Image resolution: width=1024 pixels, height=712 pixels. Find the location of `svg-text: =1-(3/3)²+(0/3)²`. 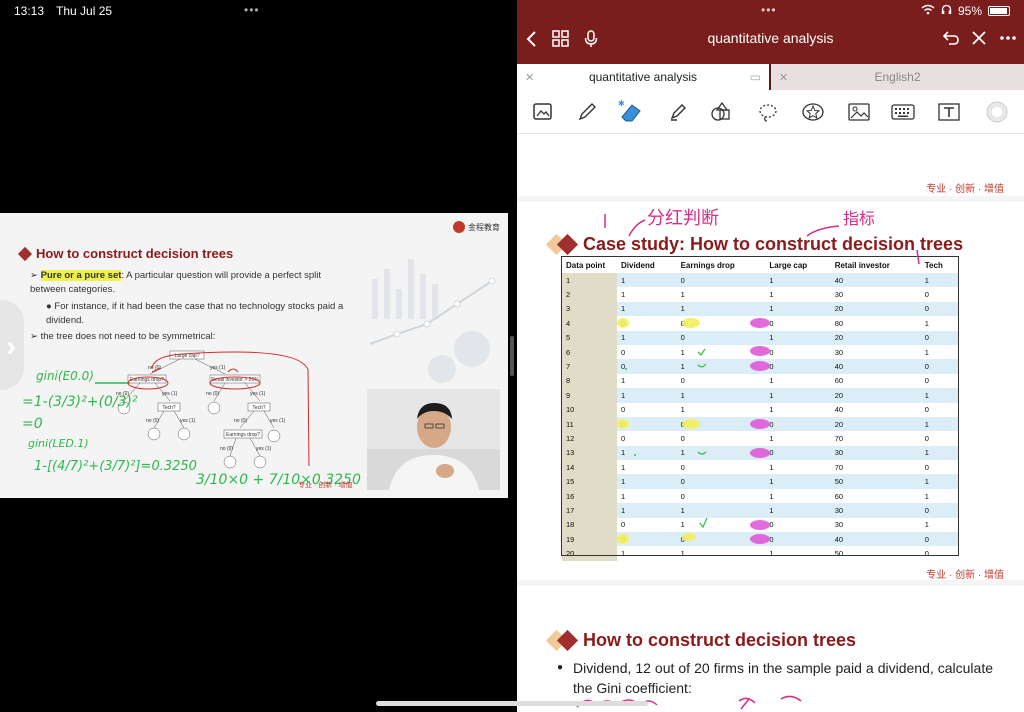

svg-text: =1-(3/3)²+(0/3)² is located at coordinates (80, 402).